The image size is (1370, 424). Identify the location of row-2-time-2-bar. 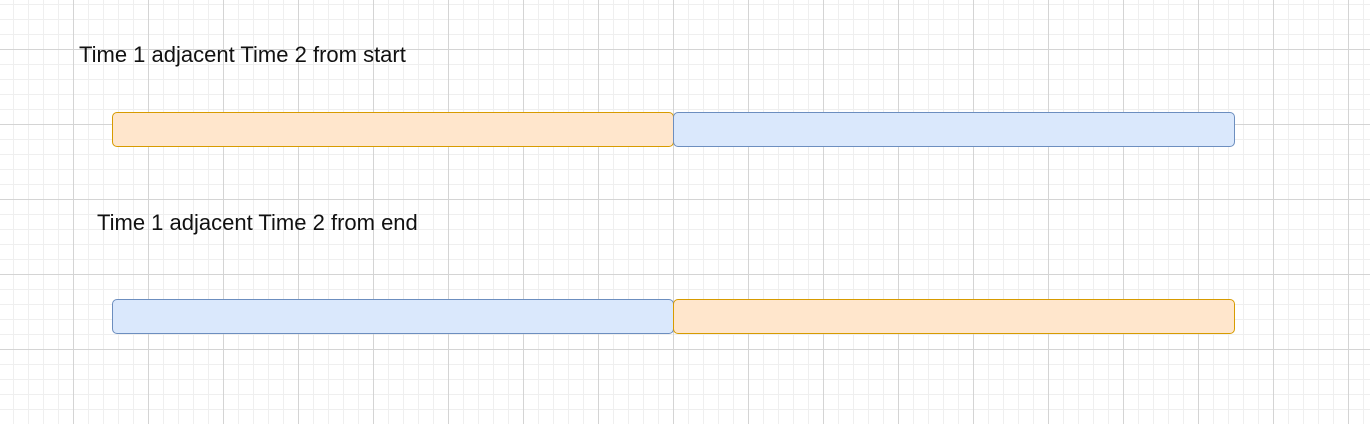
(393, 316).